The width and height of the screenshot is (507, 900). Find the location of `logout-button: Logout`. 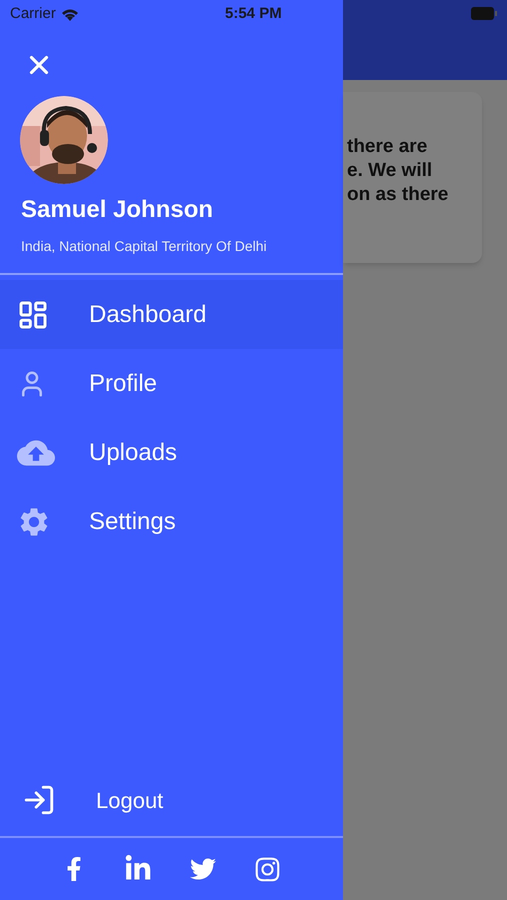

logout-button: Logout is located at coordinates (171, 800).